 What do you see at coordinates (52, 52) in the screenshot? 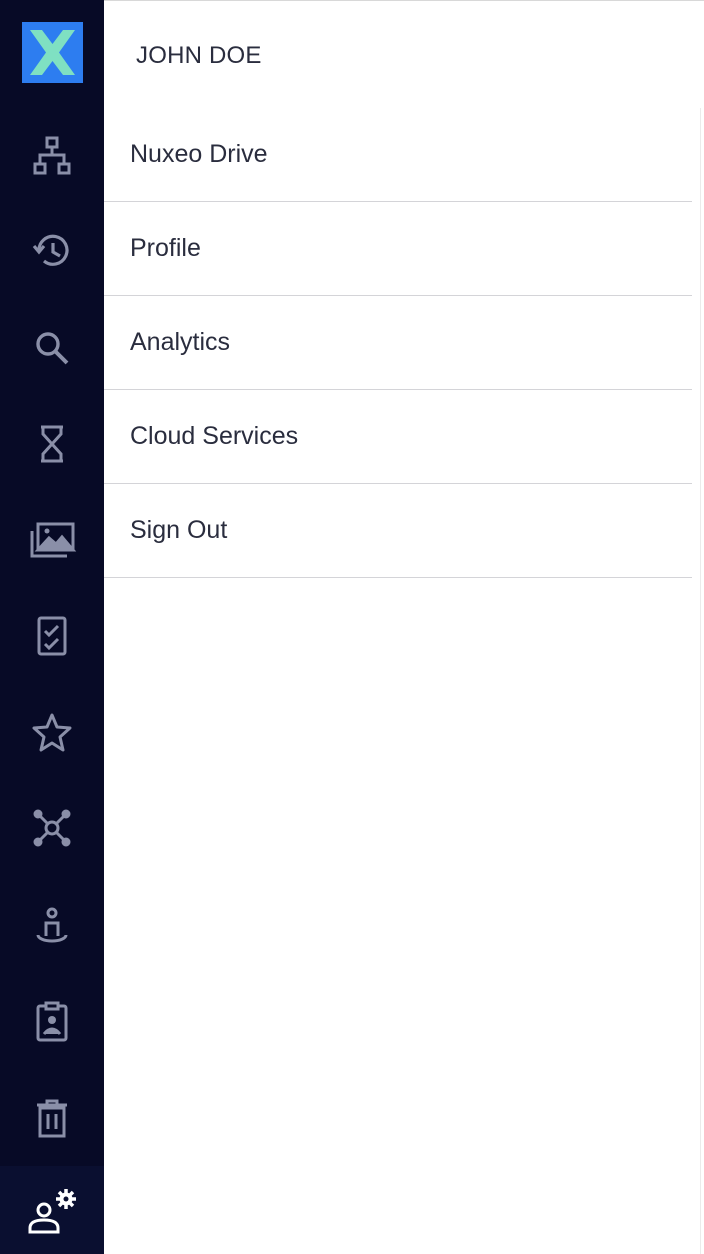
I see `nuxeo-logo` at bounding box center [52, 52].